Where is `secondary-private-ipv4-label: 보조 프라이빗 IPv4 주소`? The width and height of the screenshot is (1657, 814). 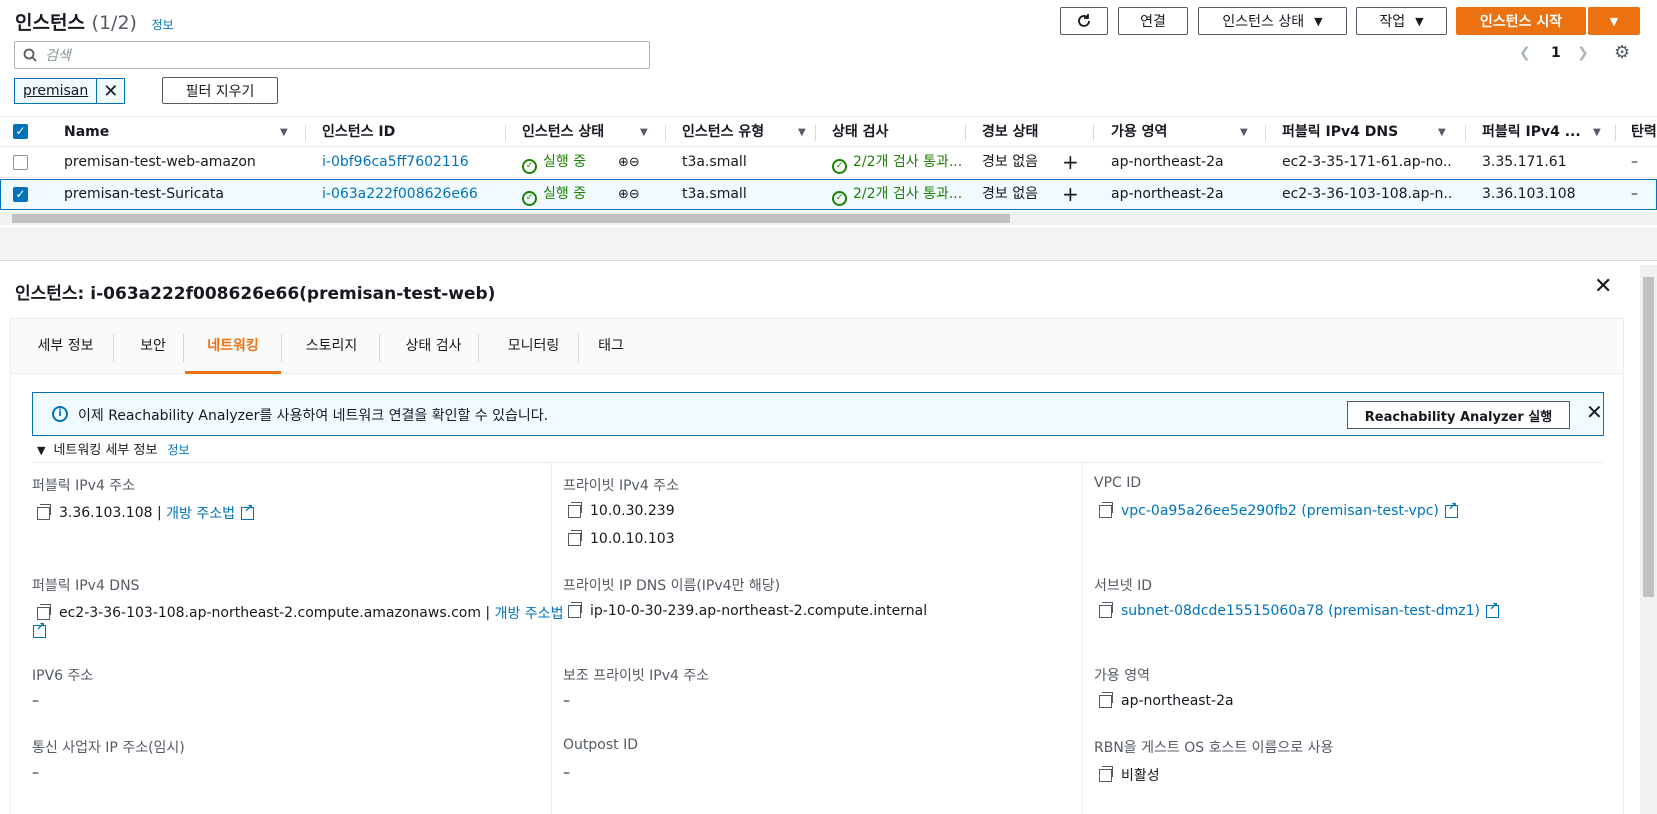 secondary-private-ipv4-label: 보조 프라이빗 IPv4 주소 is located at coordinates (636, 676).